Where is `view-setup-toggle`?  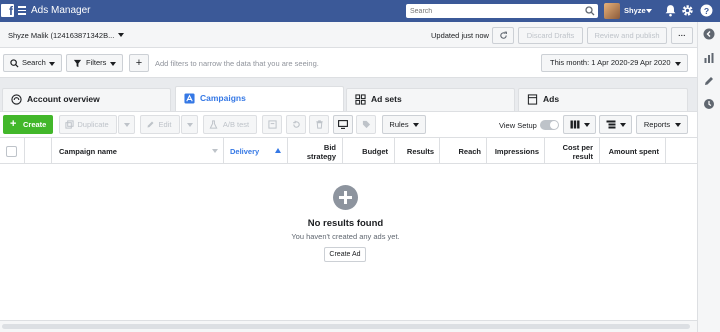 view-setup-toggle is located at coordinates (549, 125).